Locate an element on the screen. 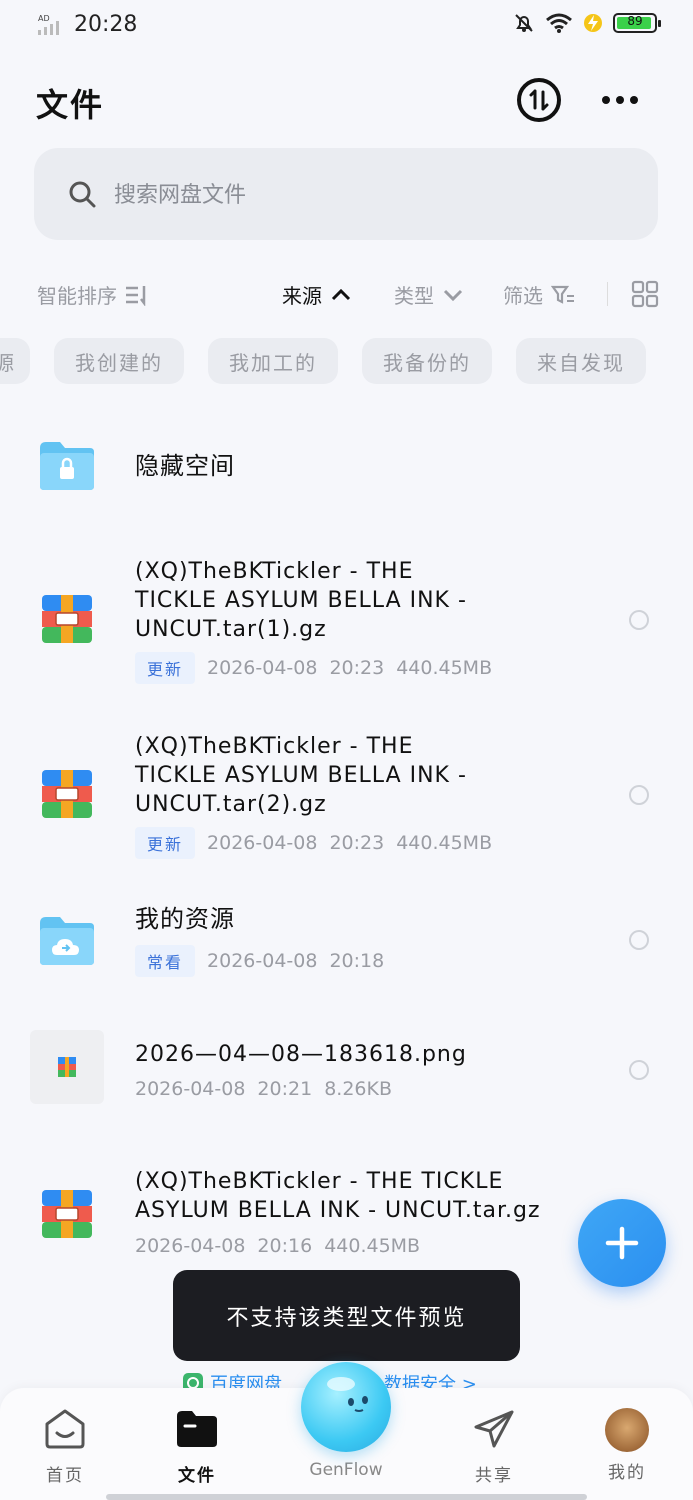  wifi-icon is located at coordinates (559, 23).